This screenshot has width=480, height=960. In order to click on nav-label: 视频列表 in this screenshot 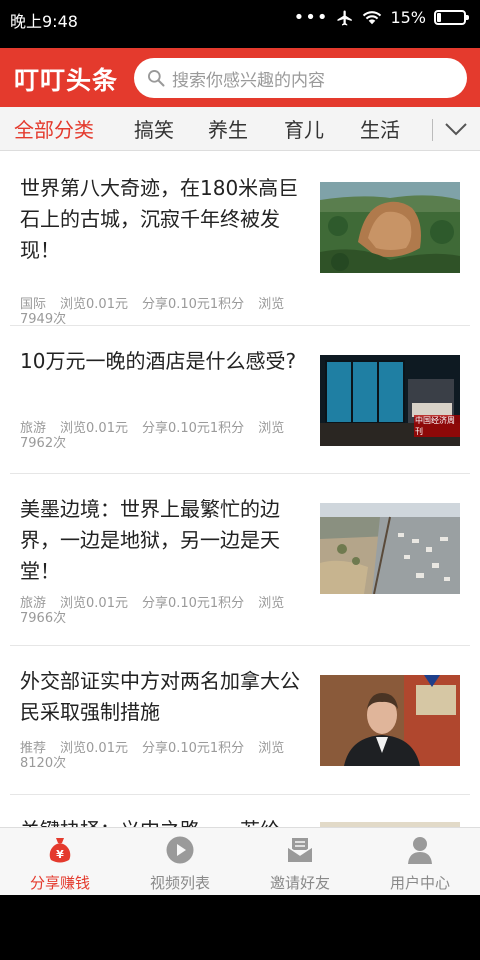, I will do `click(179, 883)`.